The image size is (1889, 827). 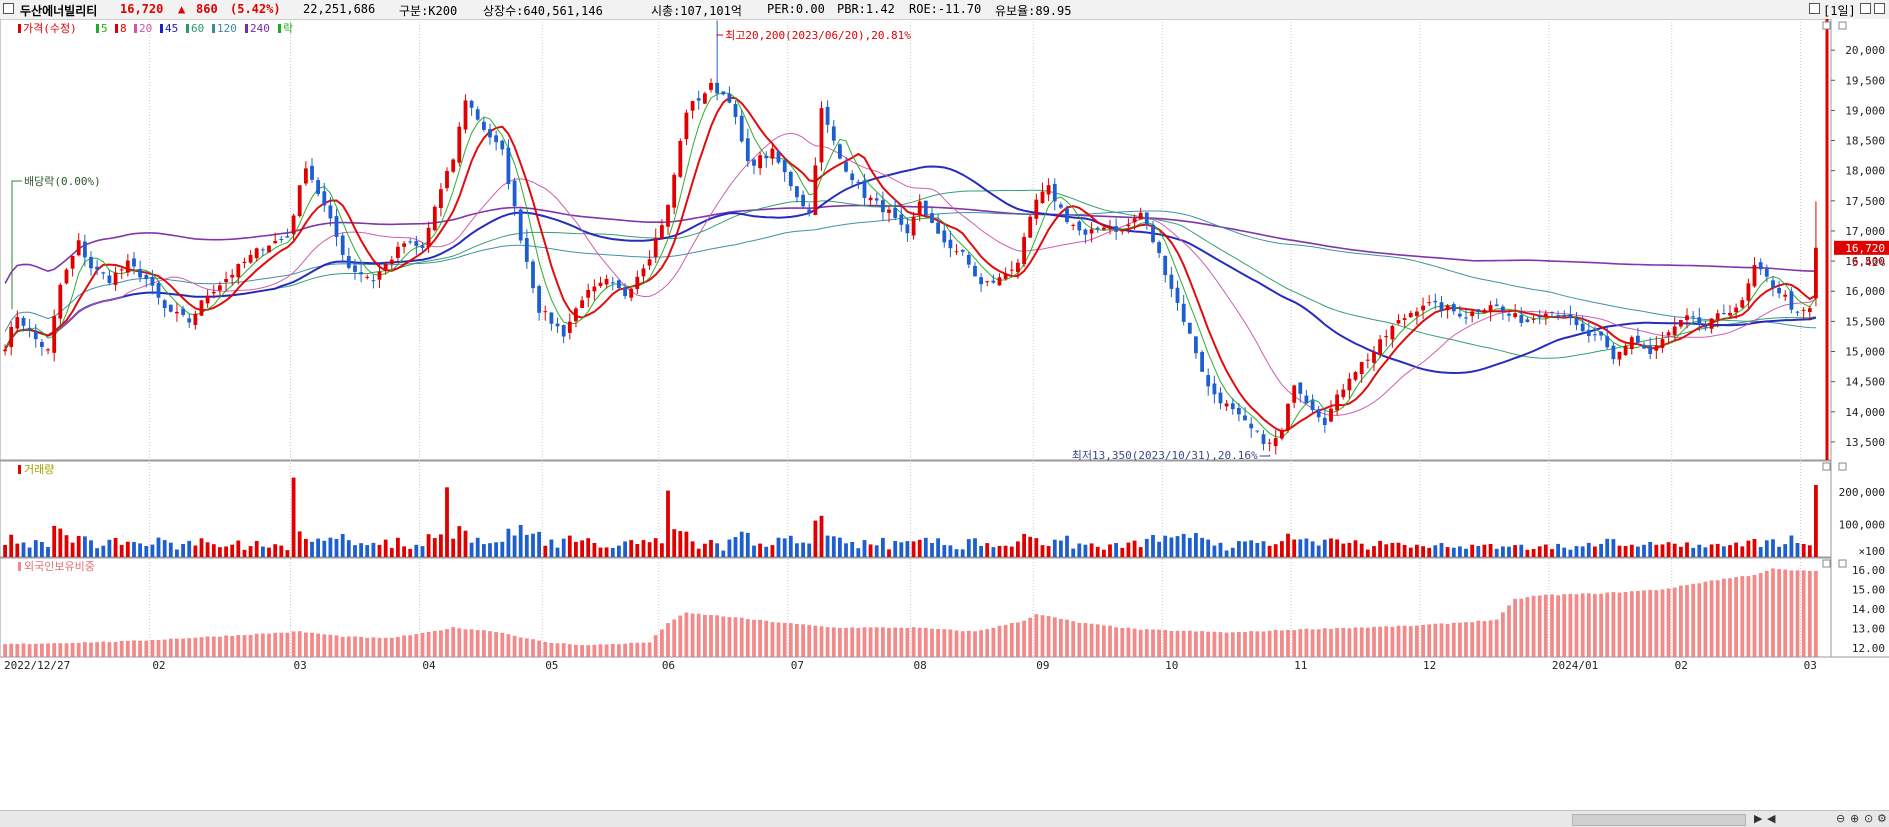 I want to click on panel-control-icon, so click(x=1842, y=466).